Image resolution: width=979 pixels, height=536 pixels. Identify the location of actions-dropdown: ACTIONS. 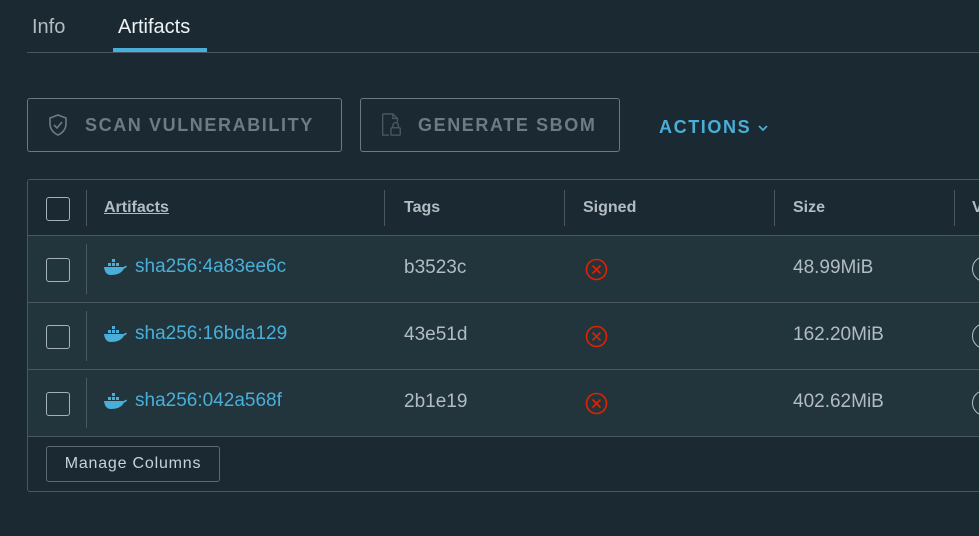
(714, 127).